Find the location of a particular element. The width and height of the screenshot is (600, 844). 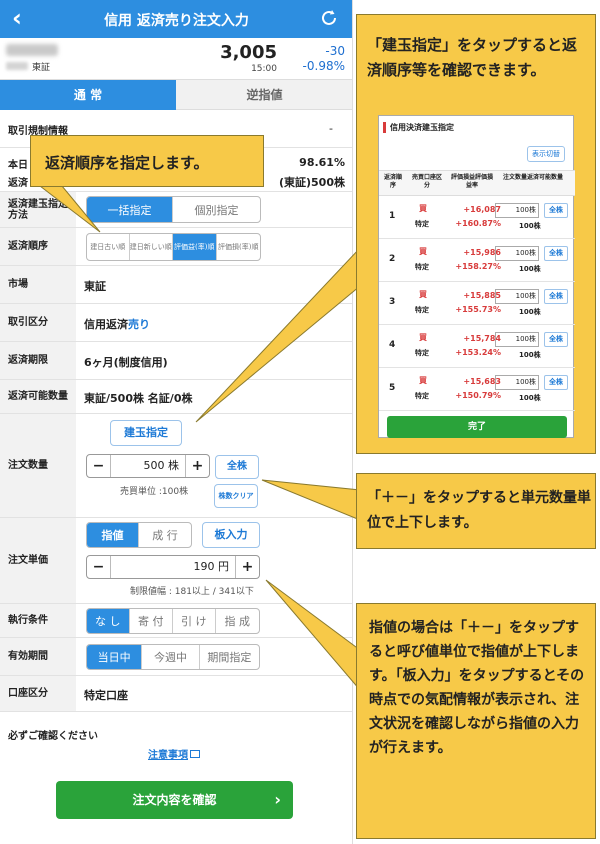

qty-minus-button: − is located at coordinates (99, 466).